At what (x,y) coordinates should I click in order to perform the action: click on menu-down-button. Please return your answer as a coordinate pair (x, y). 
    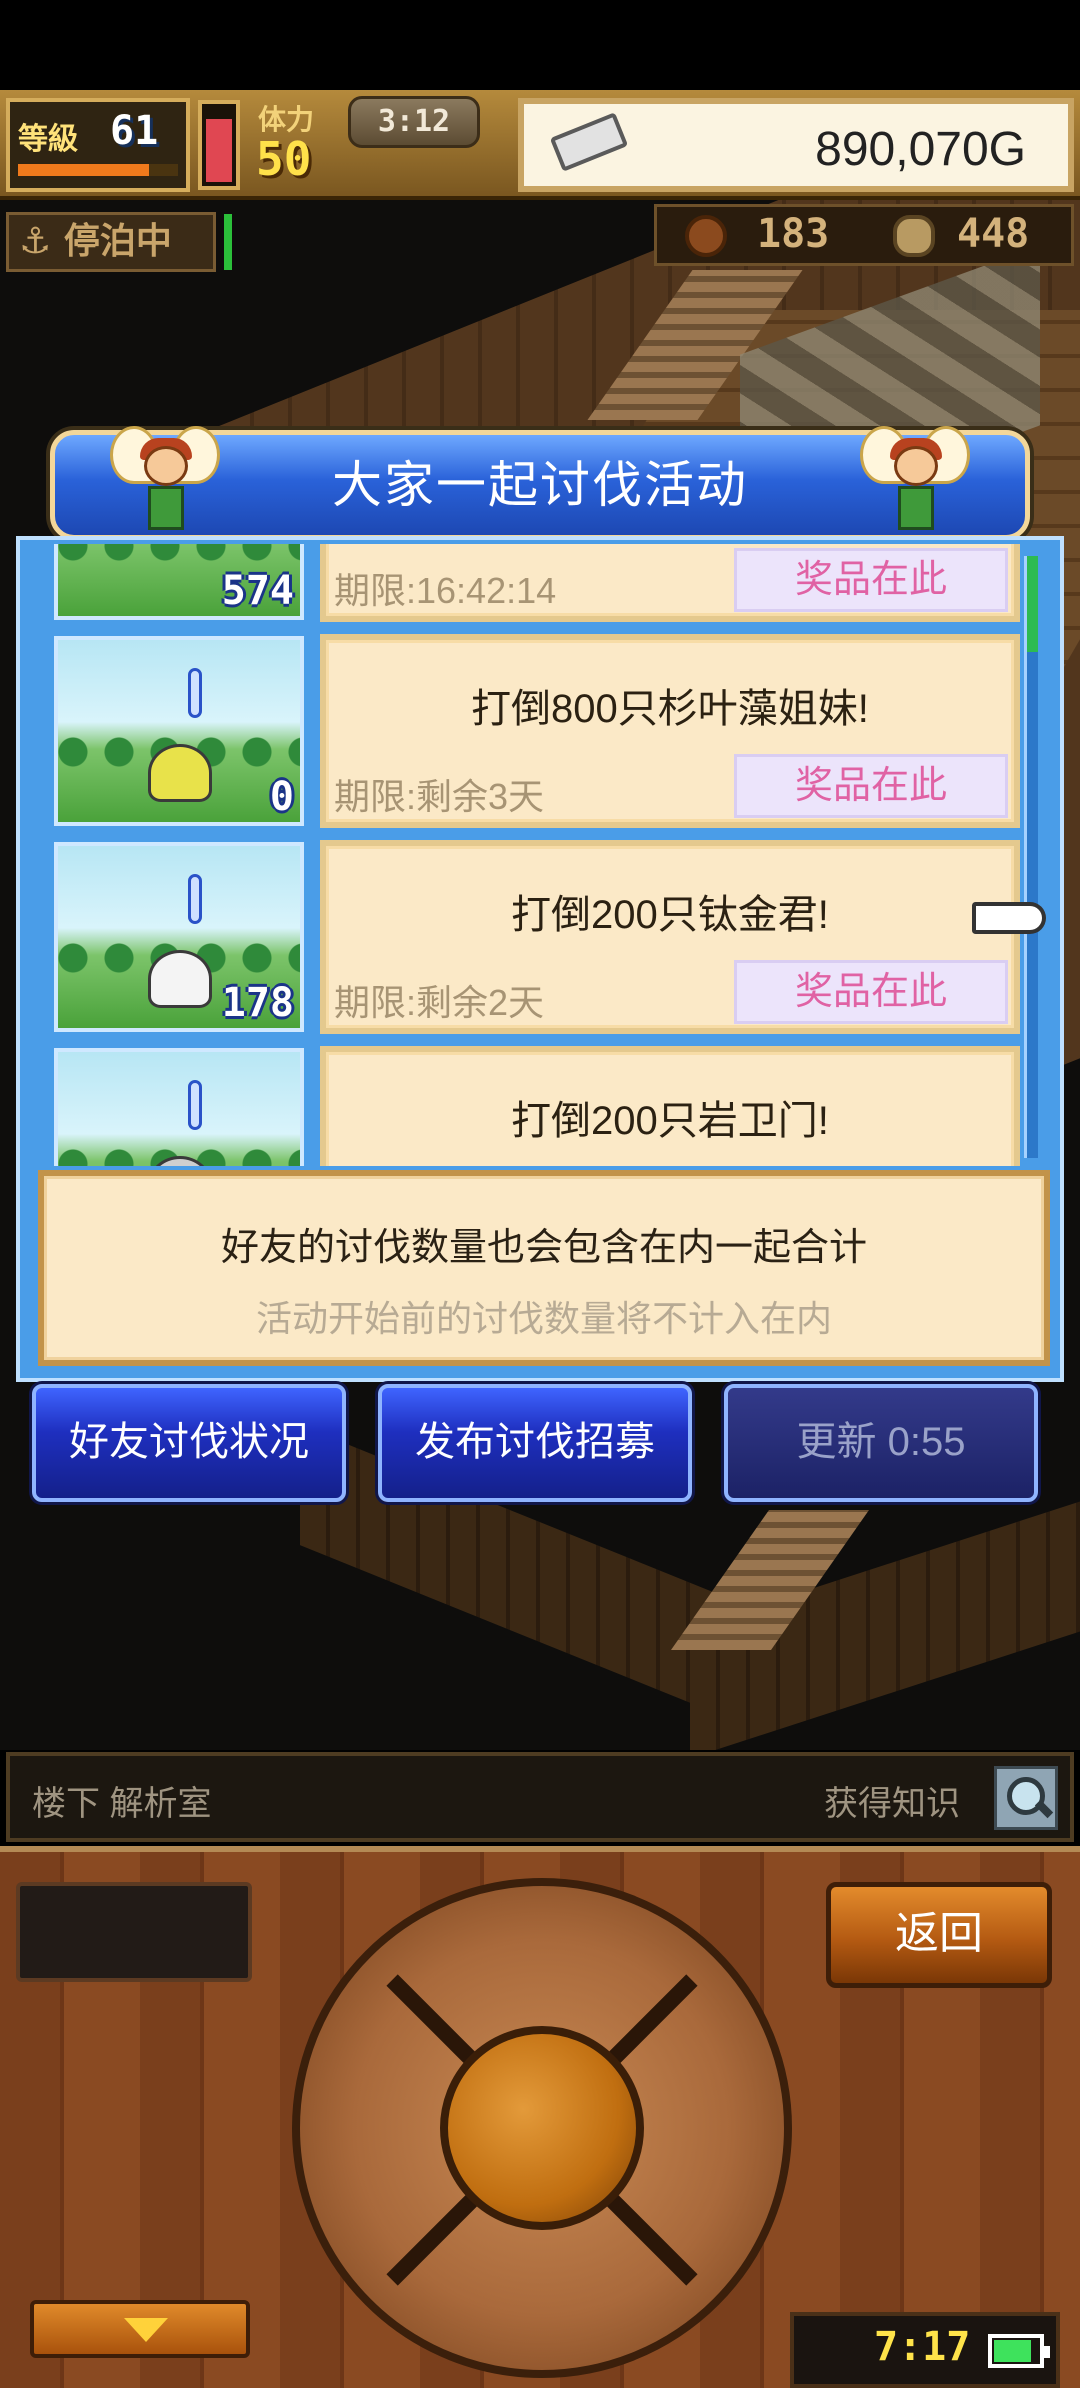
    Looking at the image, I should click on (140, 2329).